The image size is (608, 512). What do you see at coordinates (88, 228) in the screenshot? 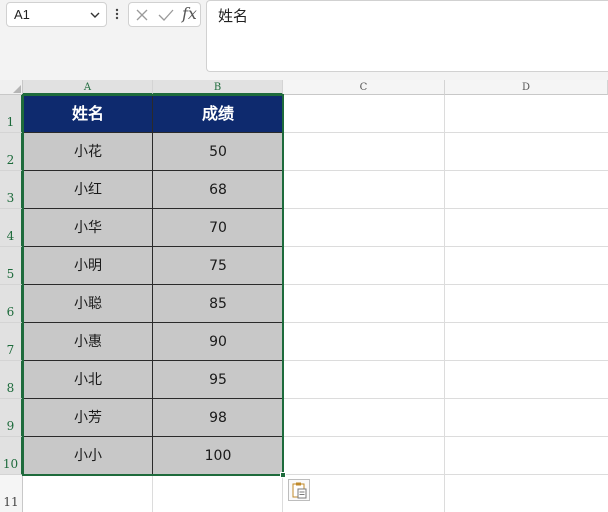
I see `name-cell: 小华` at bounding box center [88, 228].